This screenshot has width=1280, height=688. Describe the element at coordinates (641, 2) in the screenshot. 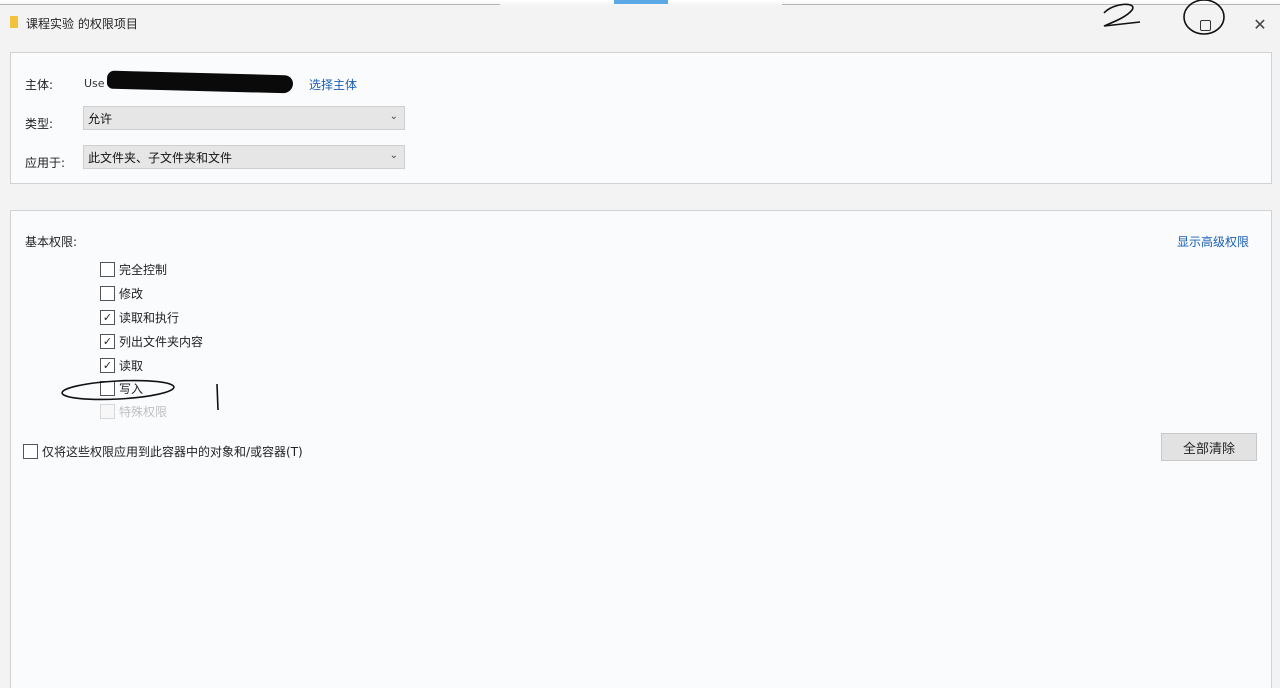

I see `accent-bar` at that location.